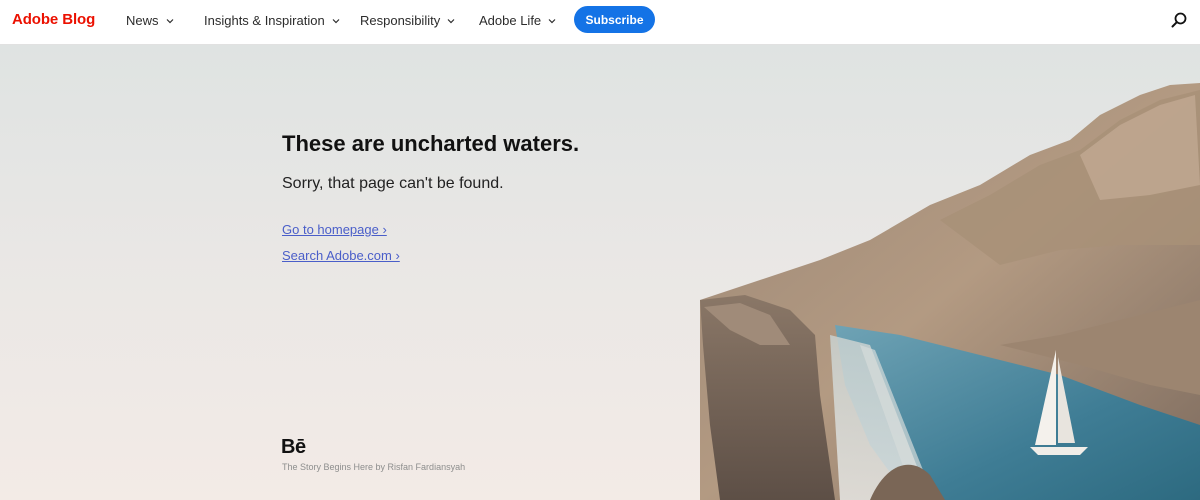  I want to click on nav-item-news: News, so click(150, 20).